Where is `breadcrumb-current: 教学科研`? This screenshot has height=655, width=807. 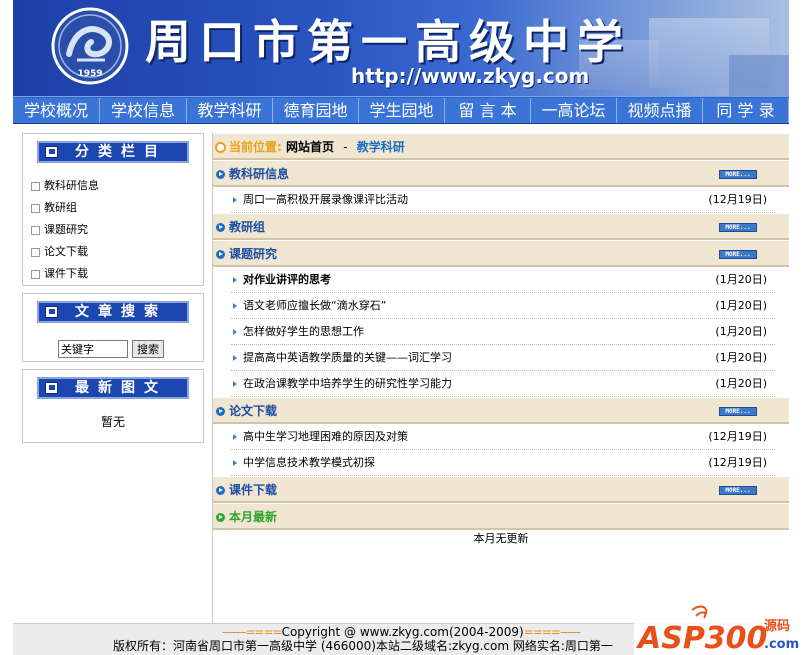
breadcrumb-current: 教学科研 is located at coordinates (380, 147).